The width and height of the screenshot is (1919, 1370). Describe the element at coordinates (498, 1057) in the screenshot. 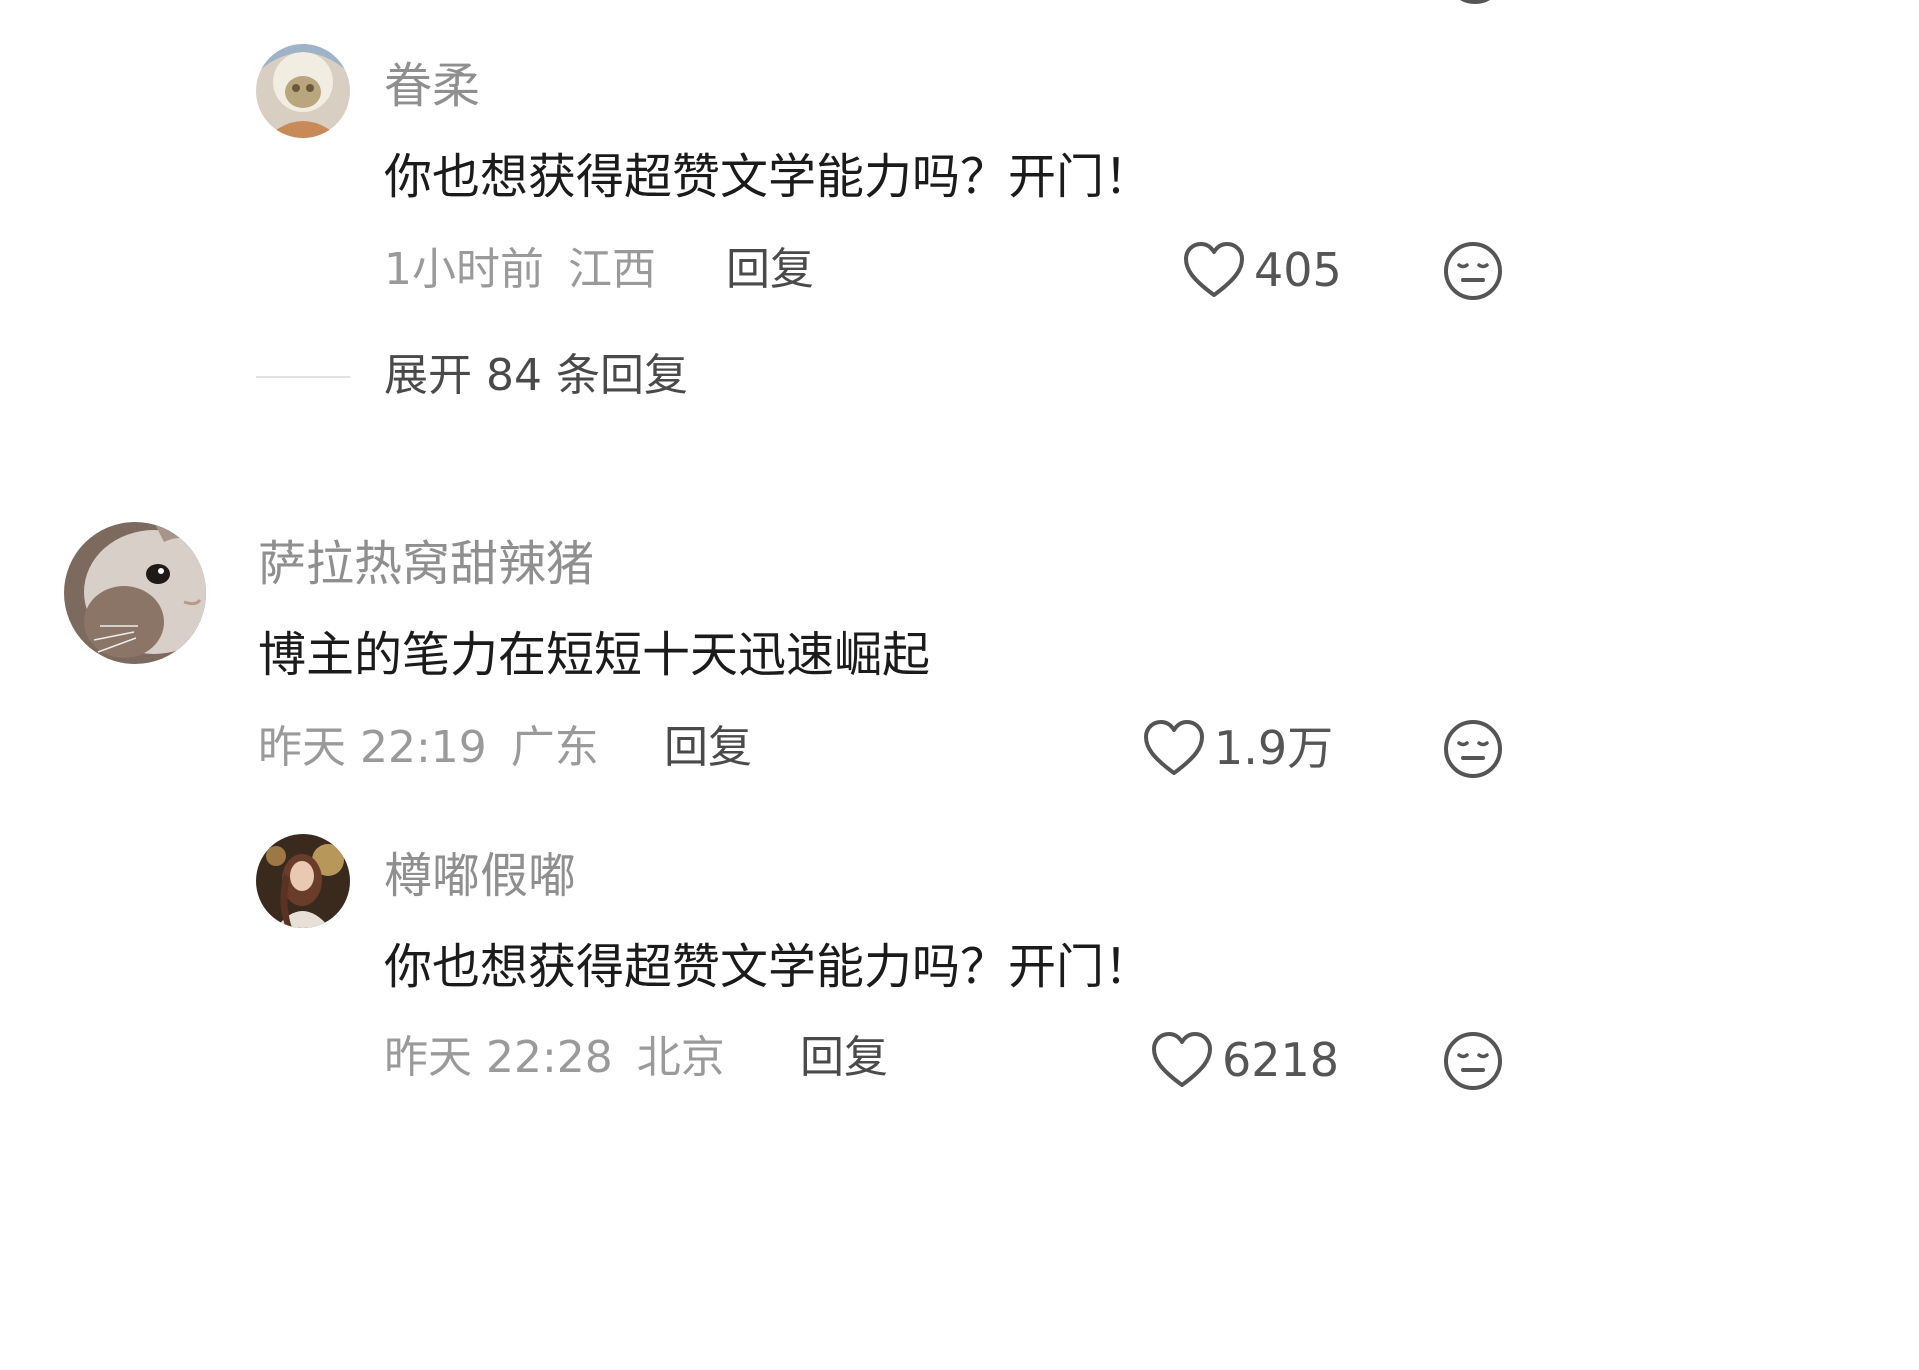

I see `comment-timestamp: 昨天 22:28` at that location.